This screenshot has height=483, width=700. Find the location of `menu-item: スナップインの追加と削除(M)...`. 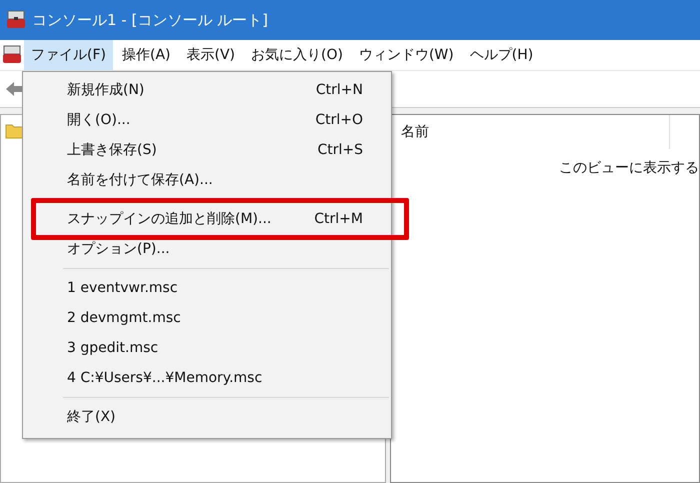

menu-item: スナップインの追加と削除(M)... is located at coordinates (190, 219).